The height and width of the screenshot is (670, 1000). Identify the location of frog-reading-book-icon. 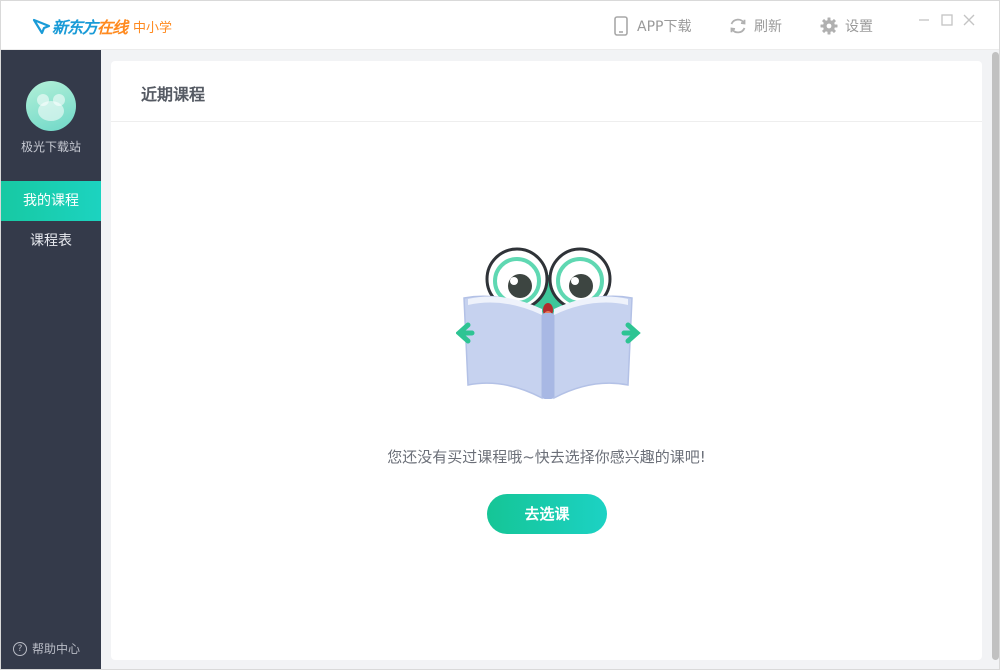
(548, 323).